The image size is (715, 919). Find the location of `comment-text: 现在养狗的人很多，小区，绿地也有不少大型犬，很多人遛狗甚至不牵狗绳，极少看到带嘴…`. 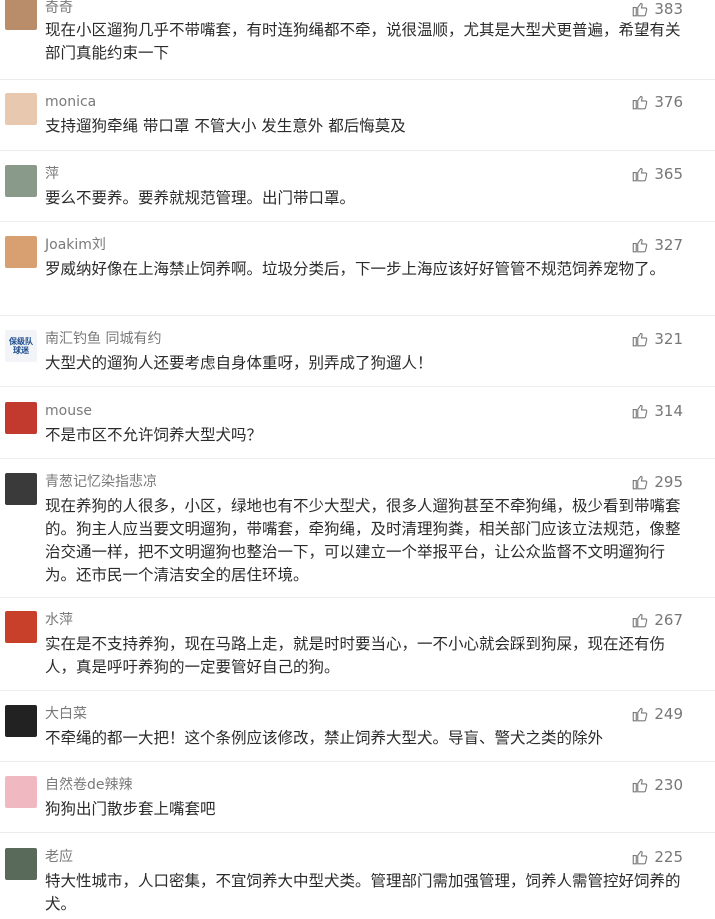

comment-text: 现在养狗的人很多，小区，绿地也有不少大型犬，很多人遛狗甚至不牵狗绳，极少看到带嘴… is located at coordinates (363, 540).